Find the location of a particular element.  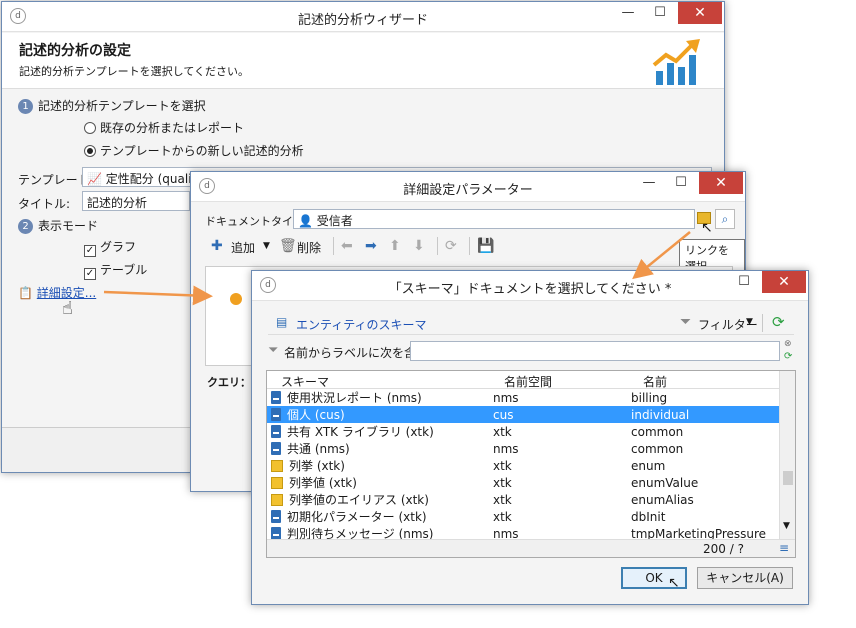

annotation-arrows is located at coordinates (397, 268).